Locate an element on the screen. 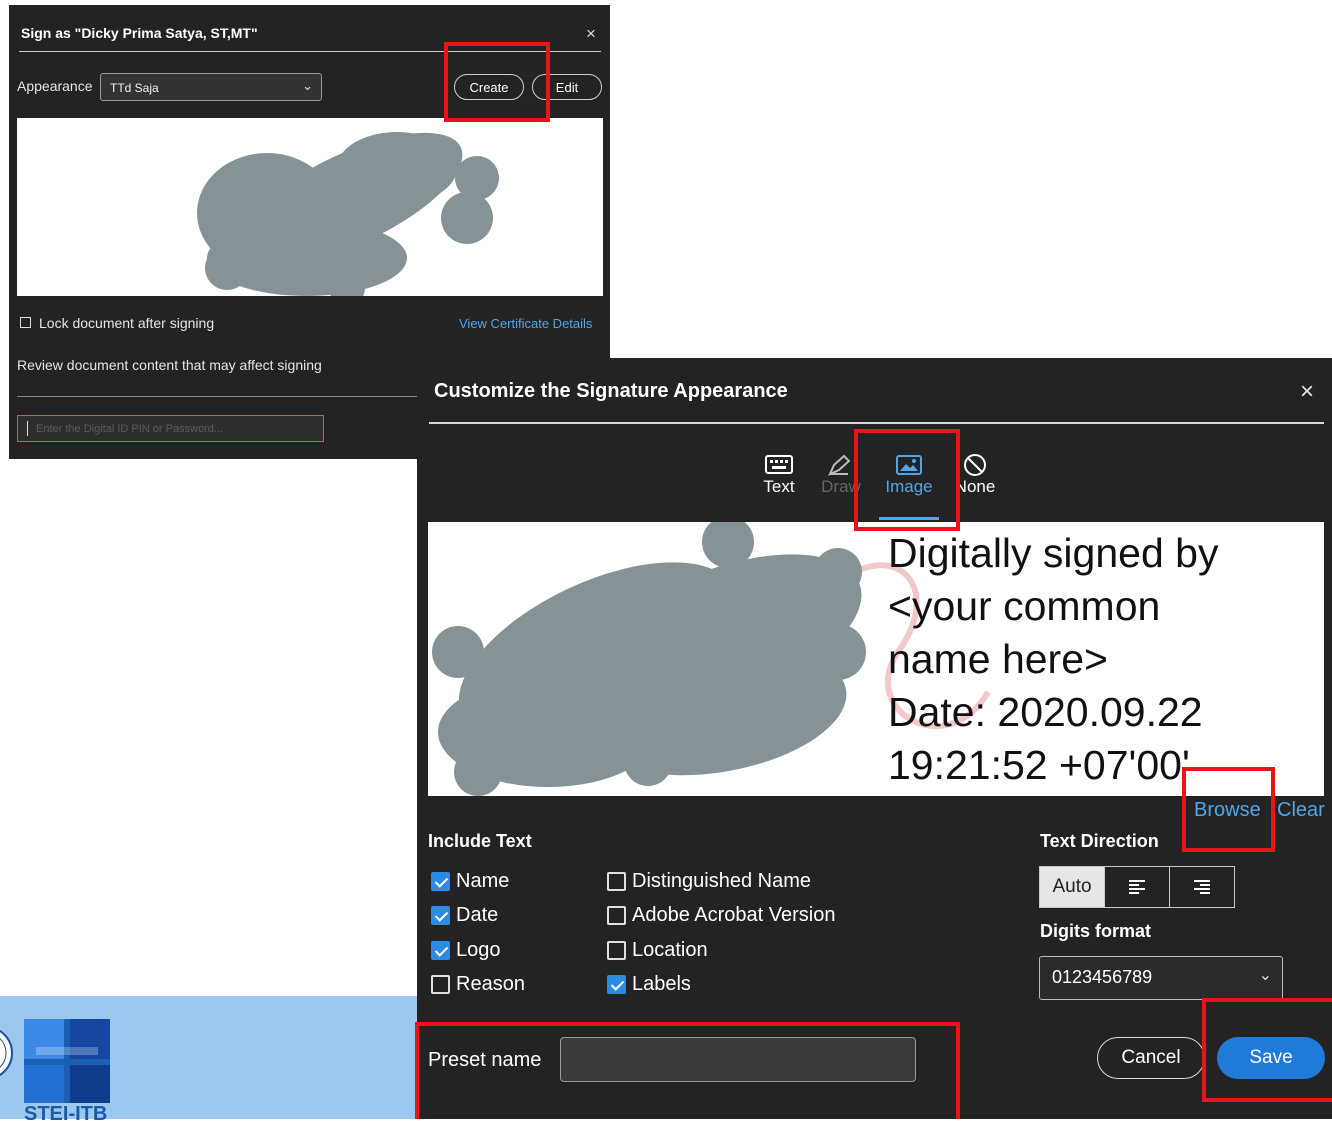  tab-text-label: Text is located at coordinates (779, 486).